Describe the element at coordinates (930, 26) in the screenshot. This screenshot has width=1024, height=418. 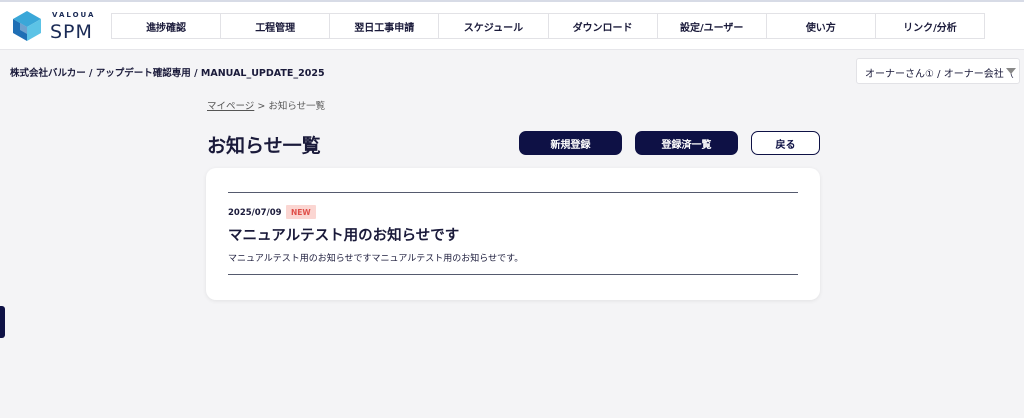
I see `nav-item-links-analysis: リンク/分析` at that location.